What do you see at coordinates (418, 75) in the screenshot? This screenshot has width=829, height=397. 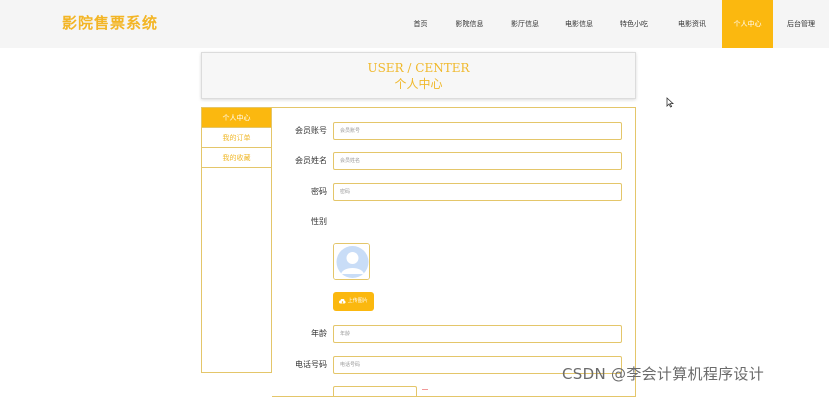 I see `page-header: USER / CENTER 个人中心` at bounding box center [418, 75].